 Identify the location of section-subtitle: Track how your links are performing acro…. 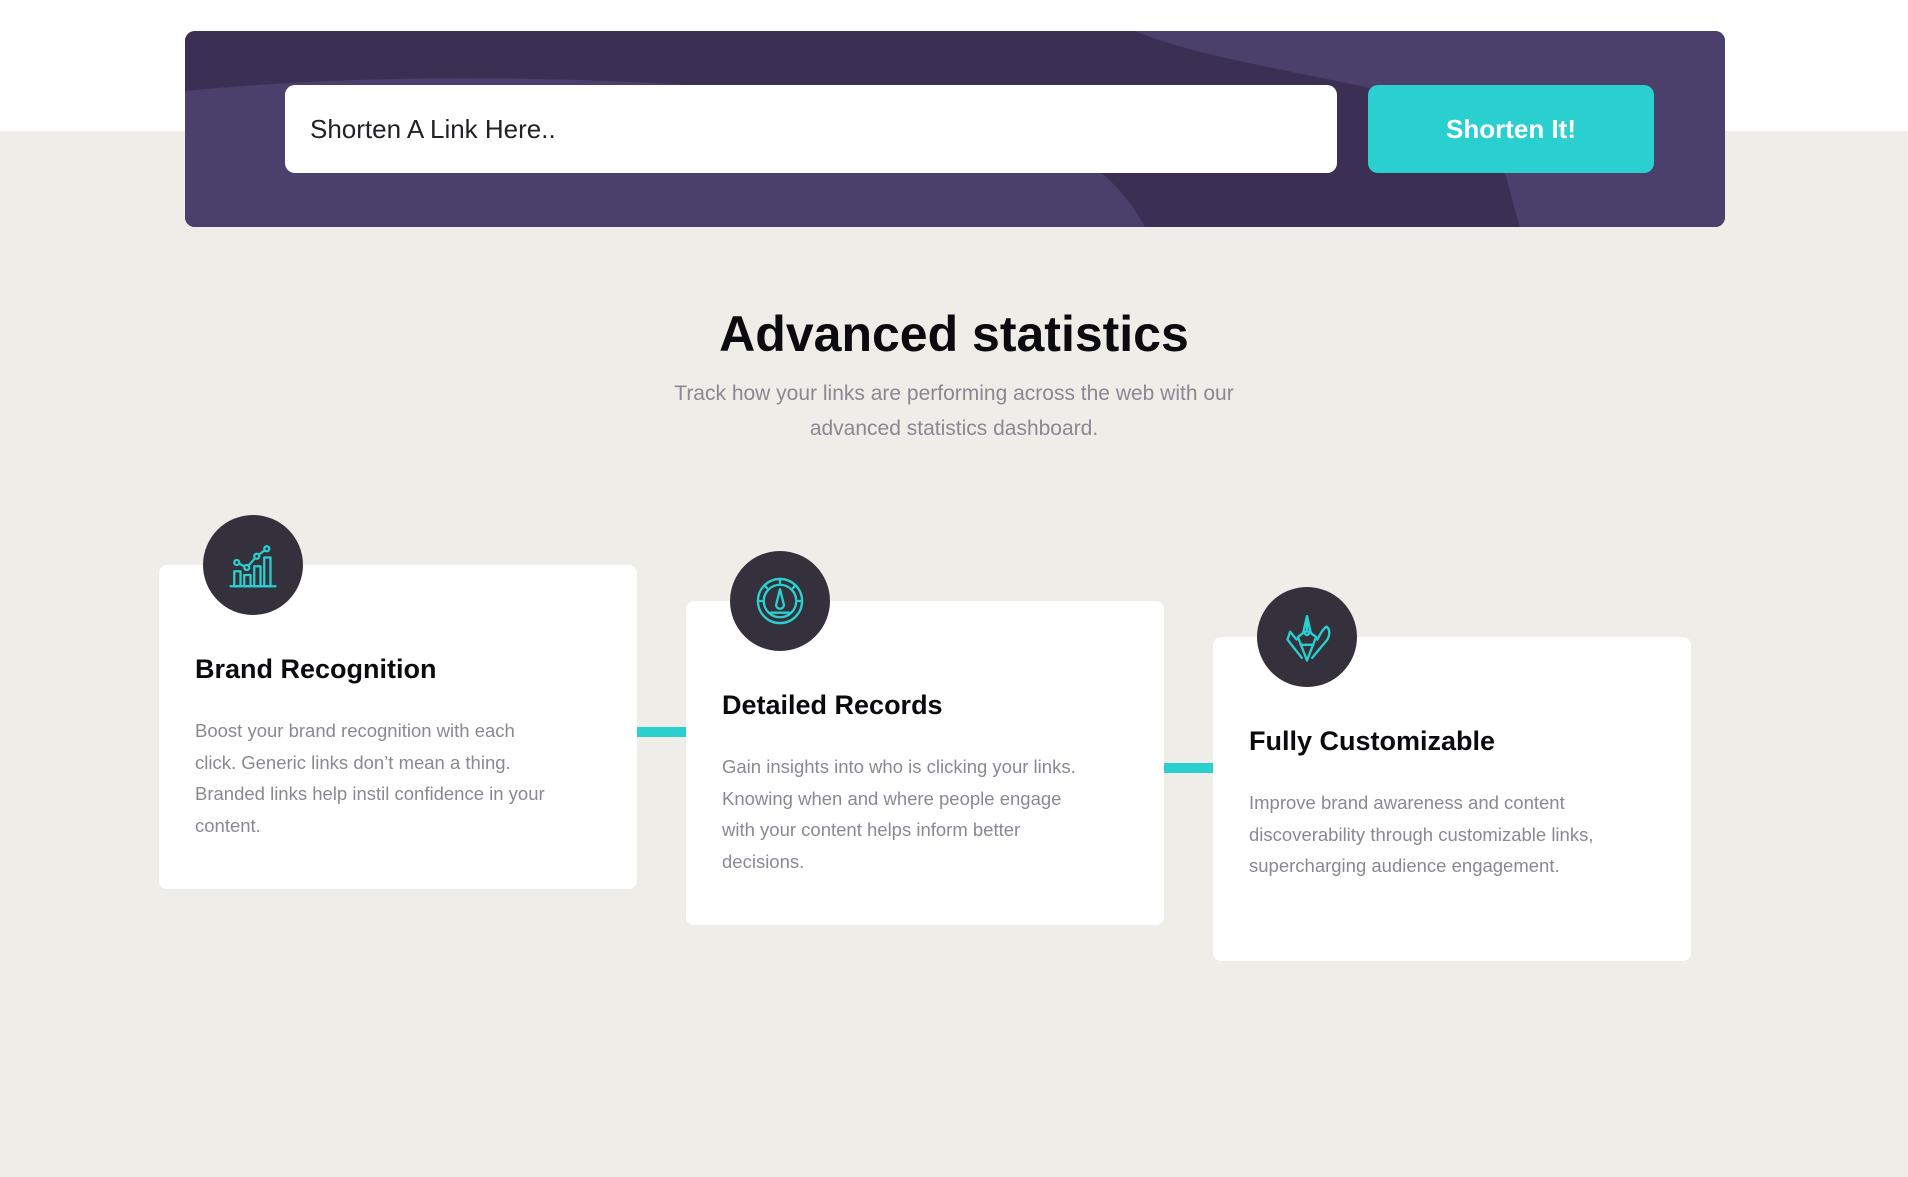
(954, 411).